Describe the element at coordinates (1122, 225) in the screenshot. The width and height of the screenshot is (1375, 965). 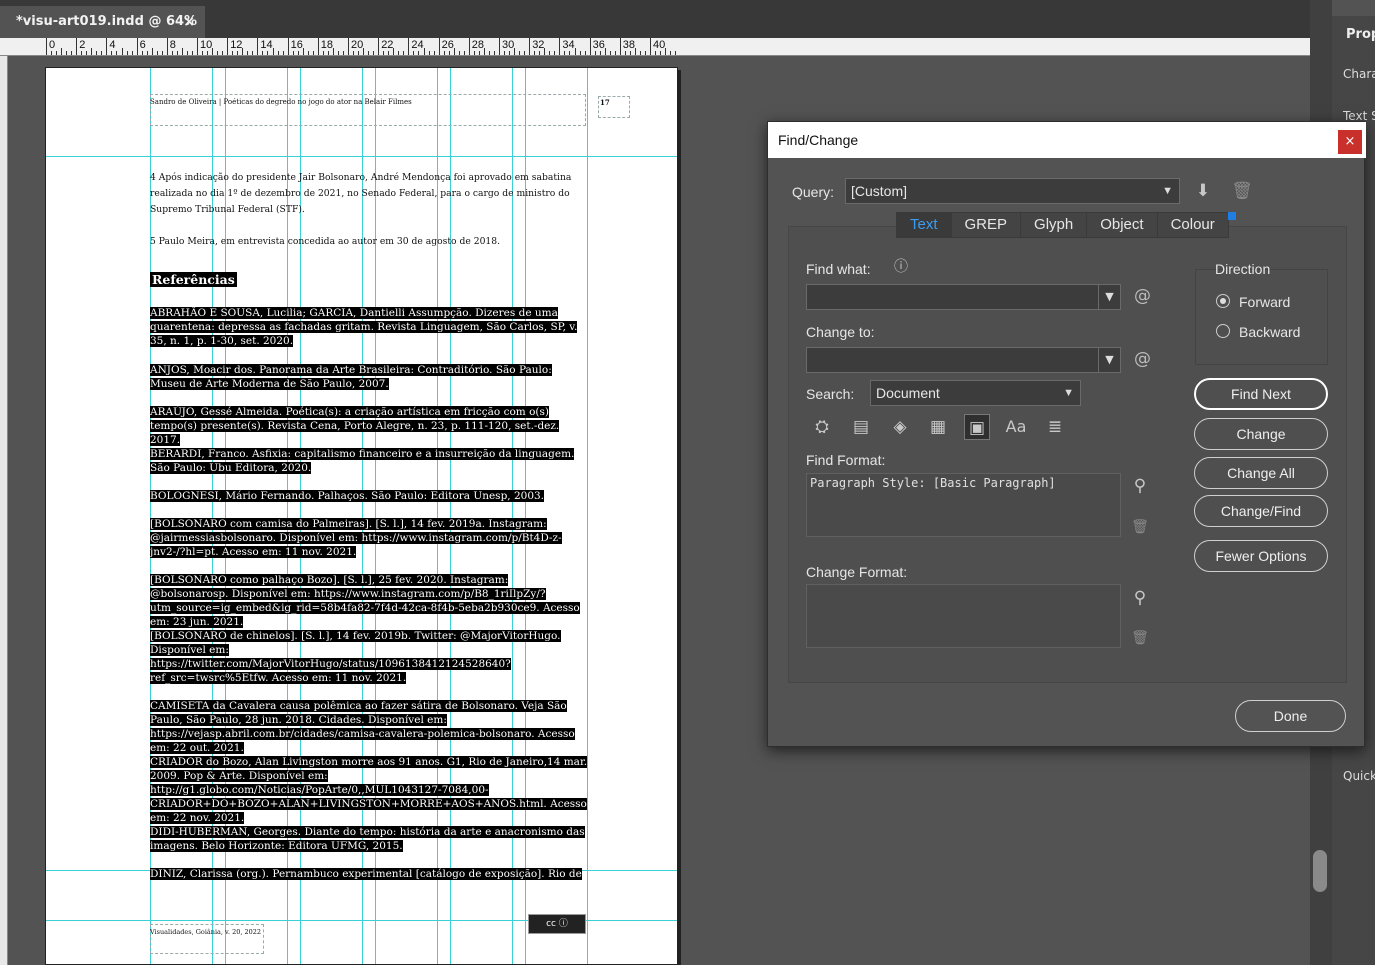
I see `tab-object: Object` at that location.